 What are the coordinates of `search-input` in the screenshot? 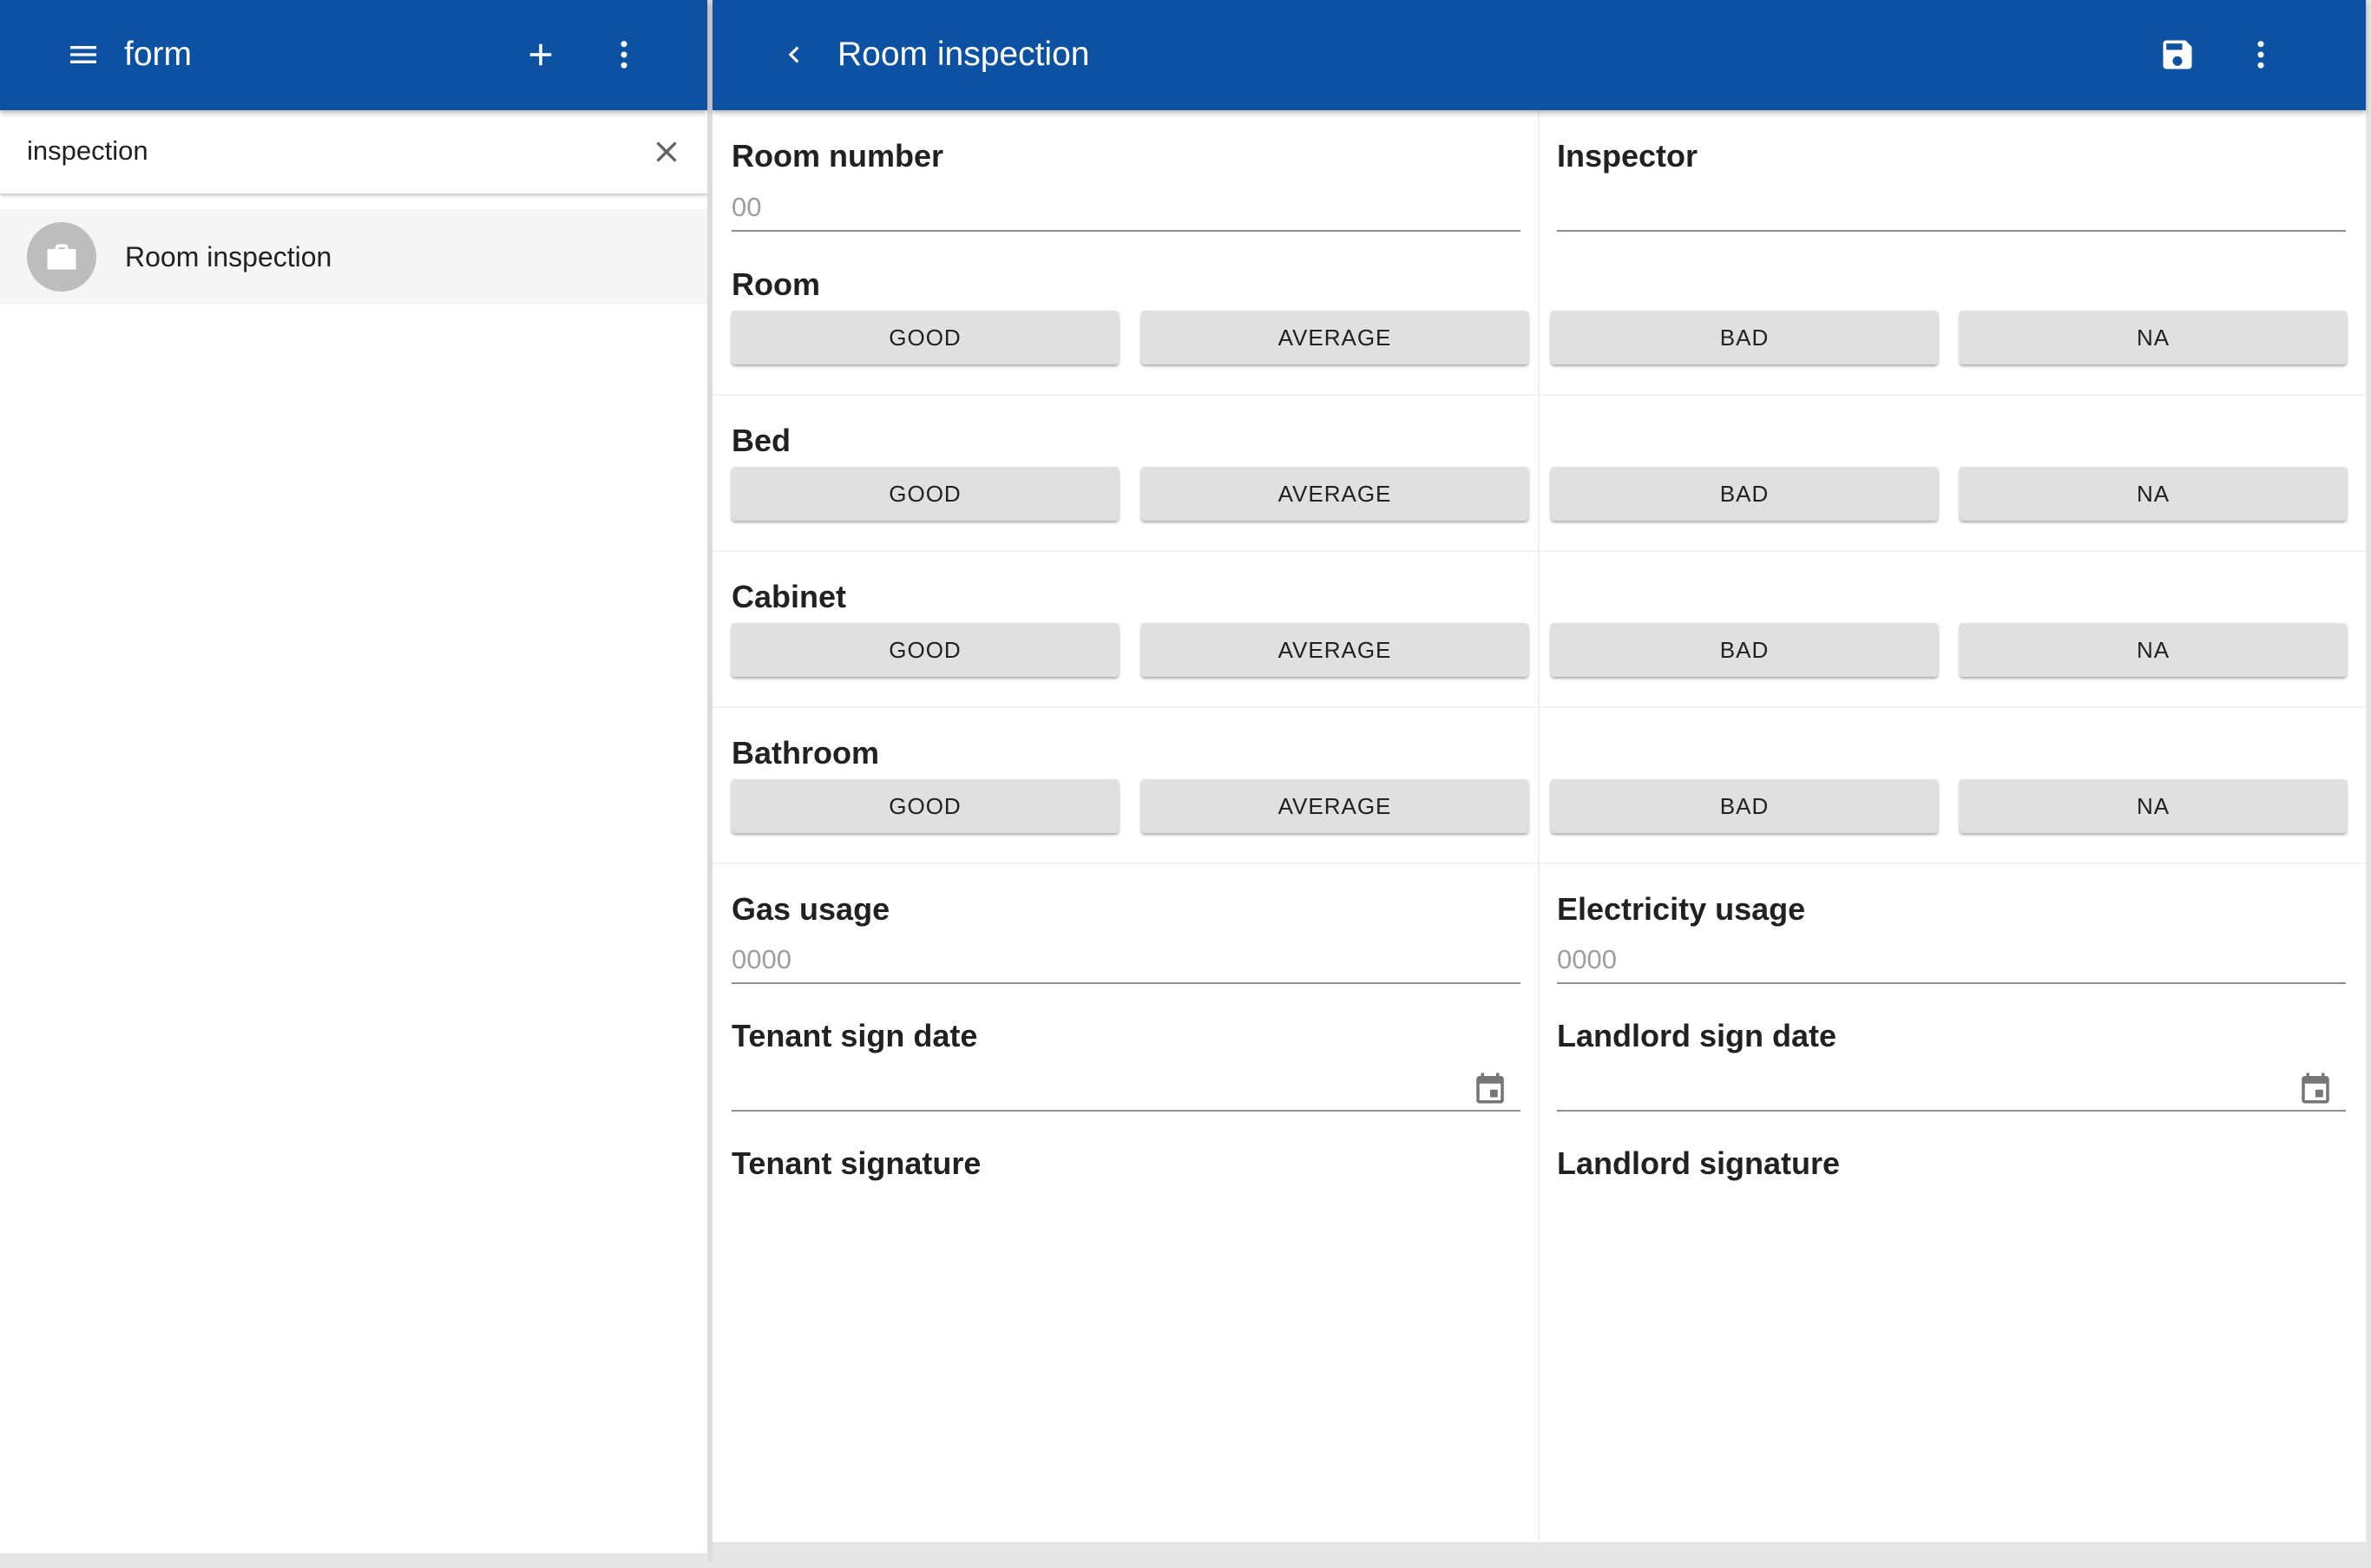 It's located at (326, 151).